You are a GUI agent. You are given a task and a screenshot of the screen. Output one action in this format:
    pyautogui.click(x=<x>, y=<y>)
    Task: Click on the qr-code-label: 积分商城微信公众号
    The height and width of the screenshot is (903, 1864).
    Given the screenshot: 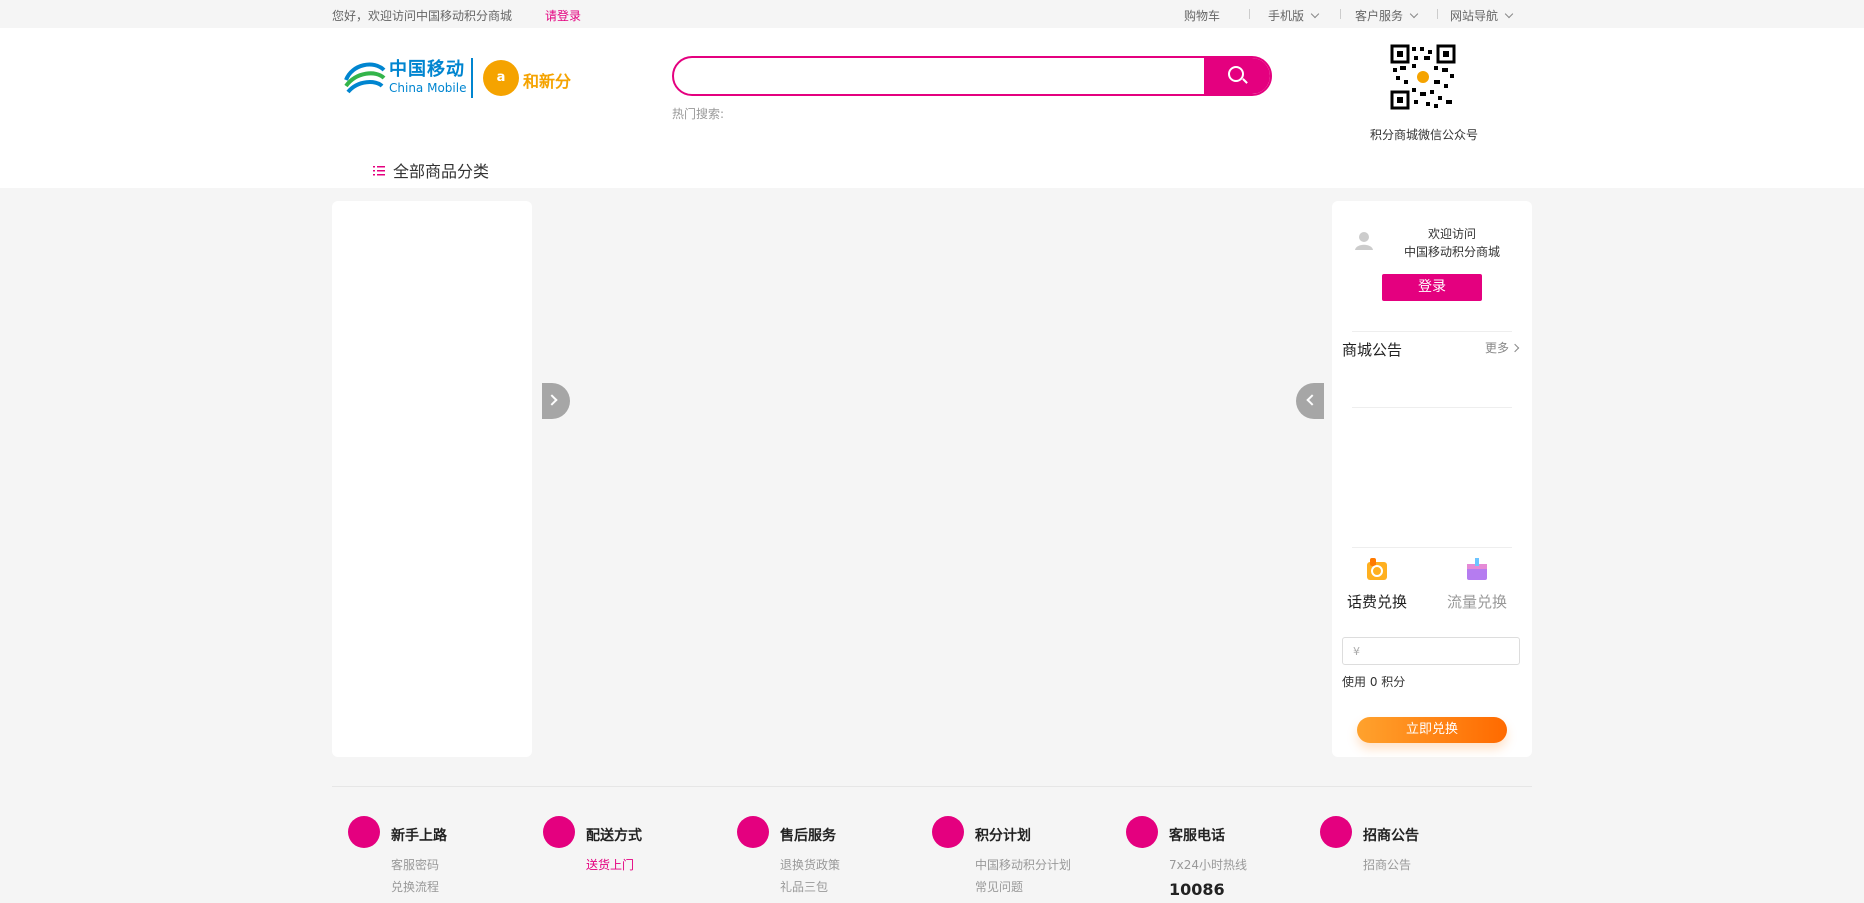 What is the action you would take?
    pyautogui.click(x=1424, y=135)
    